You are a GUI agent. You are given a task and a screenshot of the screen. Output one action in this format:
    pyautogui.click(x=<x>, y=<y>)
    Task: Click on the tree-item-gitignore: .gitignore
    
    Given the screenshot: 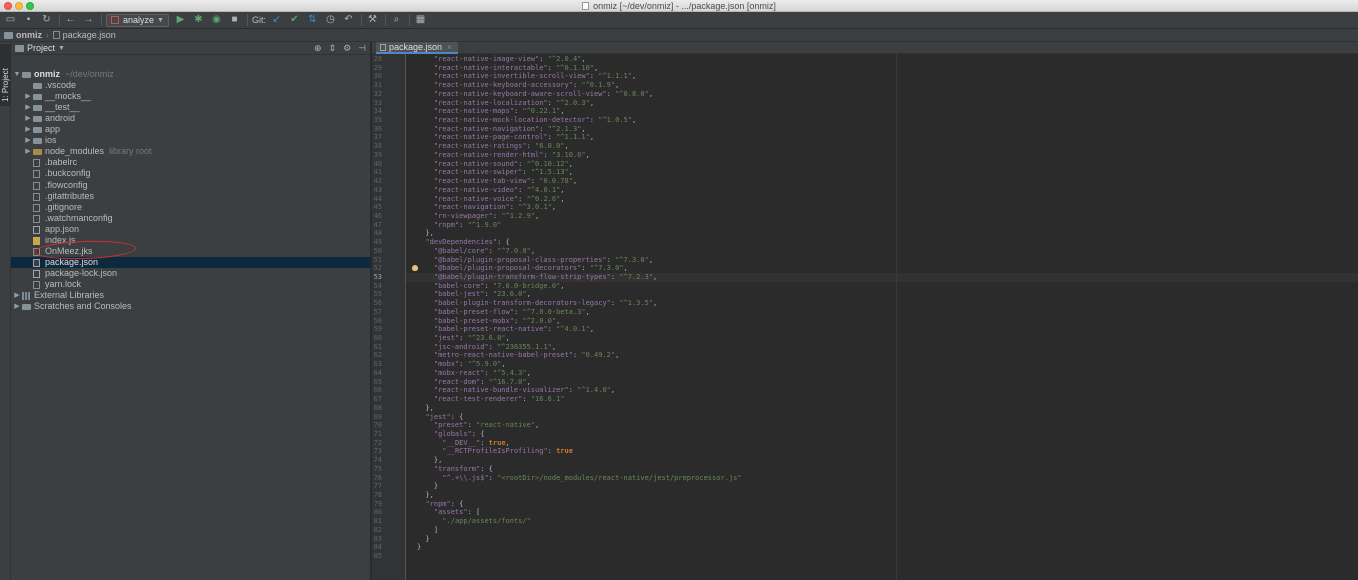 What is the action you would take?
    pyautogui.click(x=191, y=207)
    